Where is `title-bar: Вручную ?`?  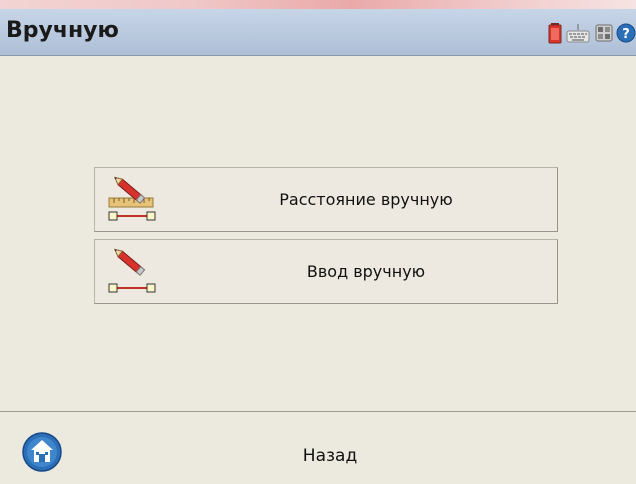
title-bar: Вручную ? is located at coordinates (318, 32).